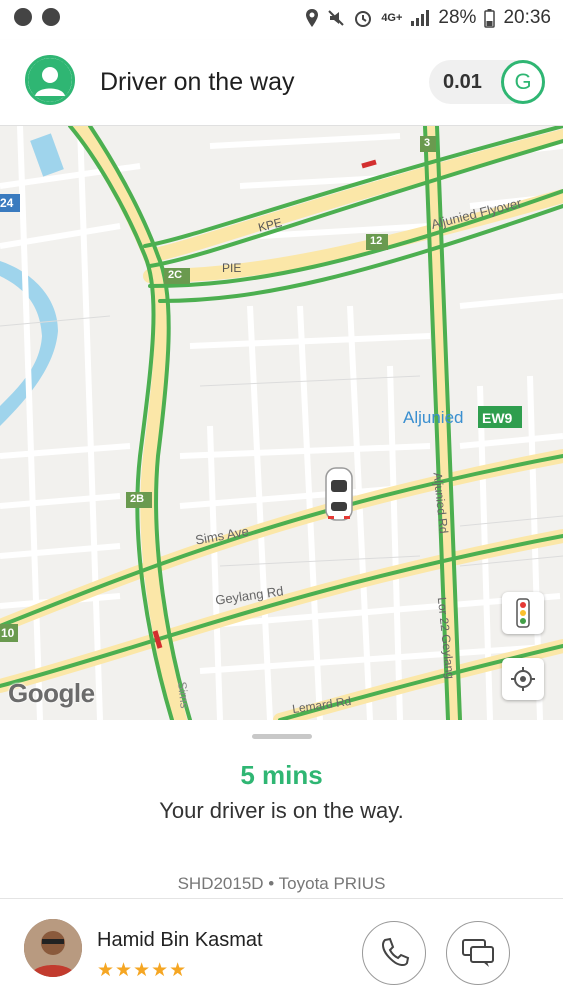 Image resolution: width=563 pixels, height=1001 pixels. Describe the element at coordinates (197, 82) in the screenshot. I see `page-title: Driver on the way` at that location.